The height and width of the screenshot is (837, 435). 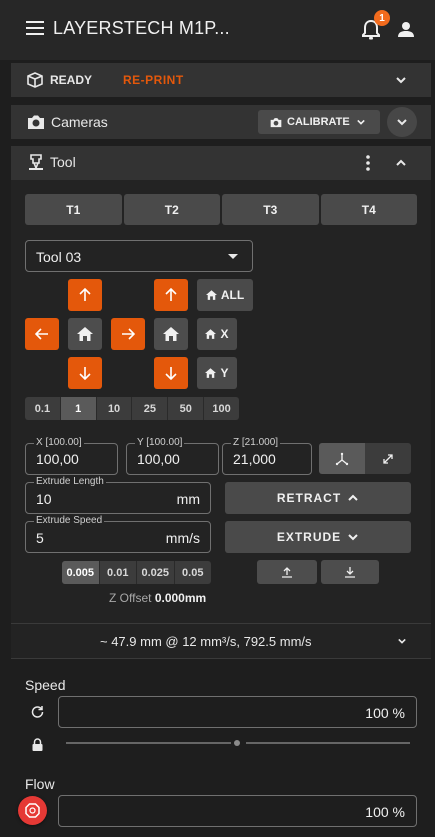 I want to click on speed-value: 100 %, so click(x=385, y=713).